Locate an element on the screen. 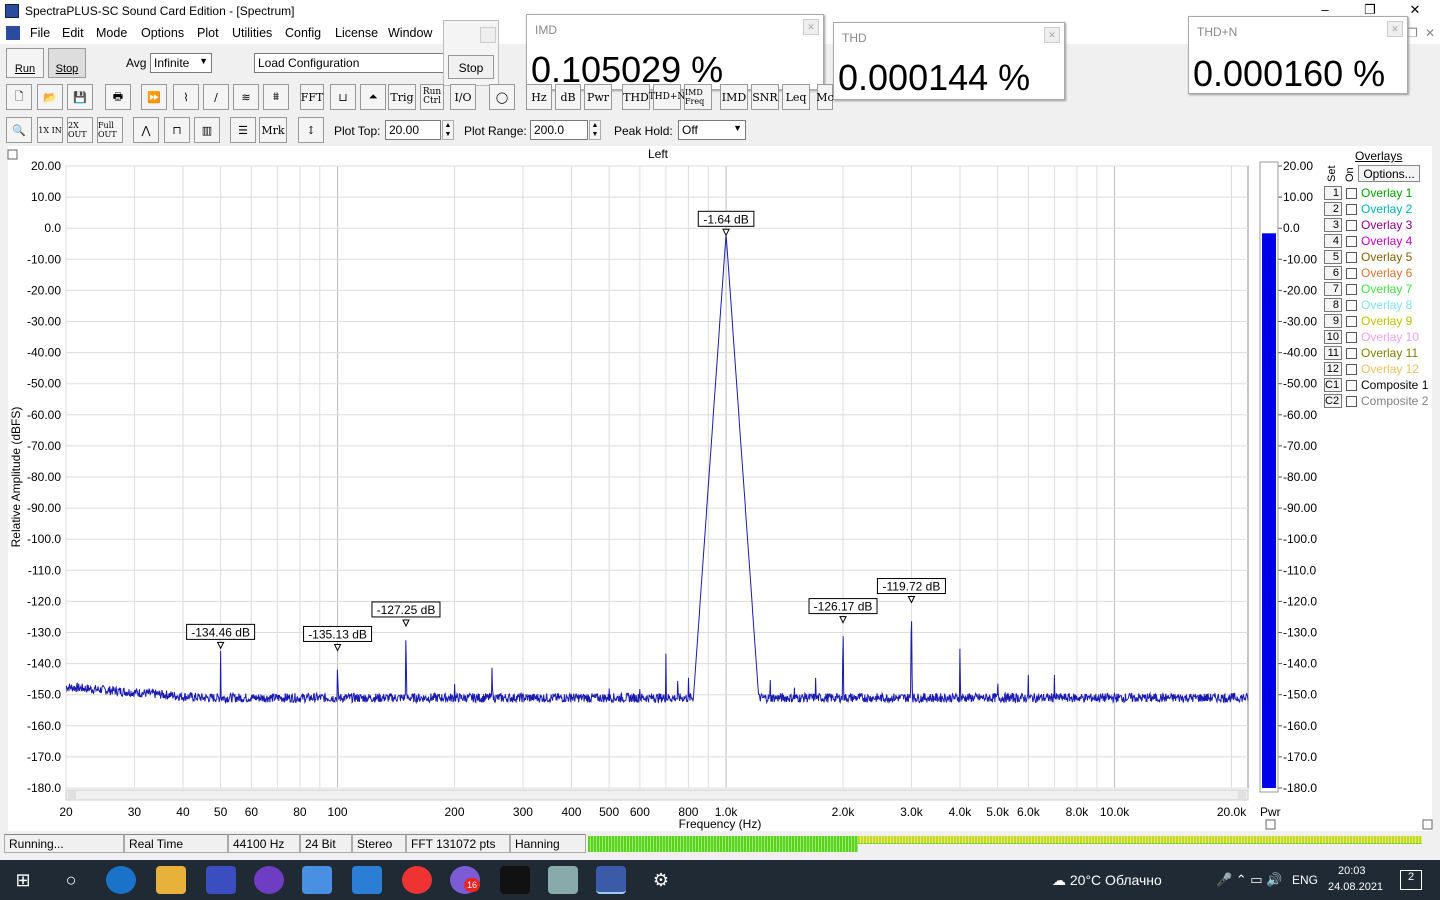 The width and height of the screenshot is (1440, 900). scroll-right-icon is located at coordinates (1242, 795).